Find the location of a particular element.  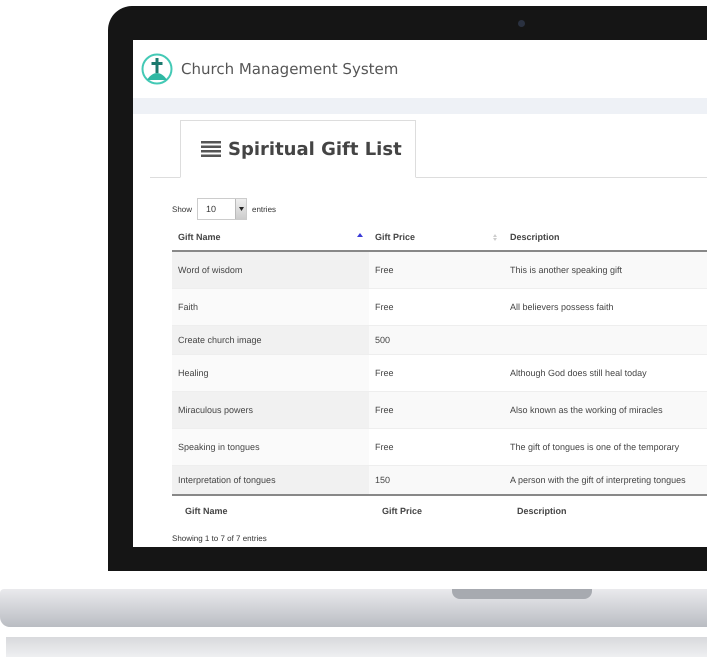

camera-icon is located at coordinates (521, 23).